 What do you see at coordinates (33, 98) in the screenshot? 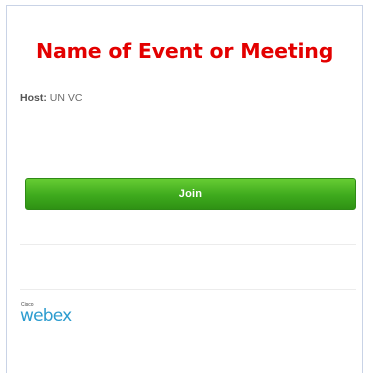
I see `host-label: Host:` at bounding box center [33, 98].